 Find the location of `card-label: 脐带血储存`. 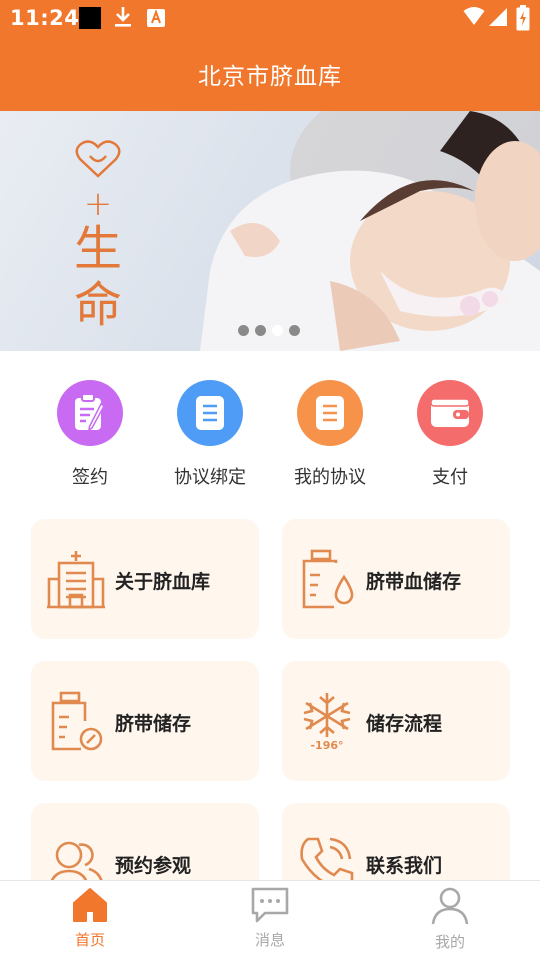

card-label: 脐带血储存 is located at coordinates (414, 582).